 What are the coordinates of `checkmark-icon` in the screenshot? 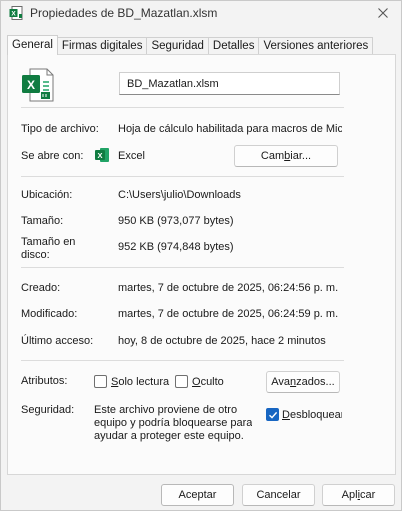 It's located at (273, 415).